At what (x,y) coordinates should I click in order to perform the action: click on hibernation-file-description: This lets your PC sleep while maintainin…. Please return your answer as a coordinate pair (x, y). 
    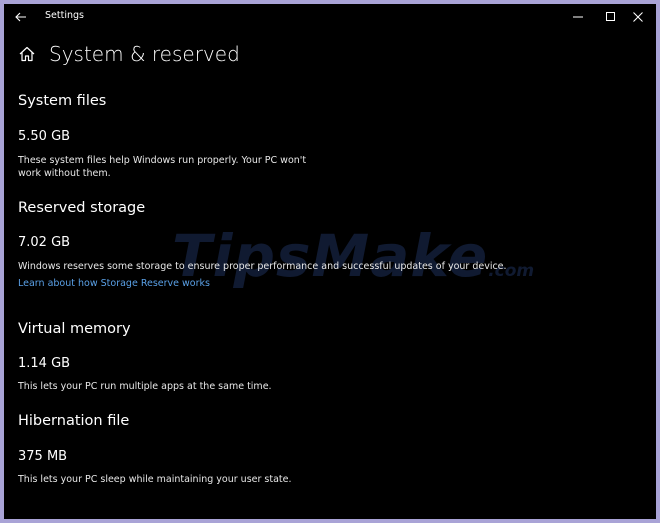
    Looking at the image, I should click on (155, 479).